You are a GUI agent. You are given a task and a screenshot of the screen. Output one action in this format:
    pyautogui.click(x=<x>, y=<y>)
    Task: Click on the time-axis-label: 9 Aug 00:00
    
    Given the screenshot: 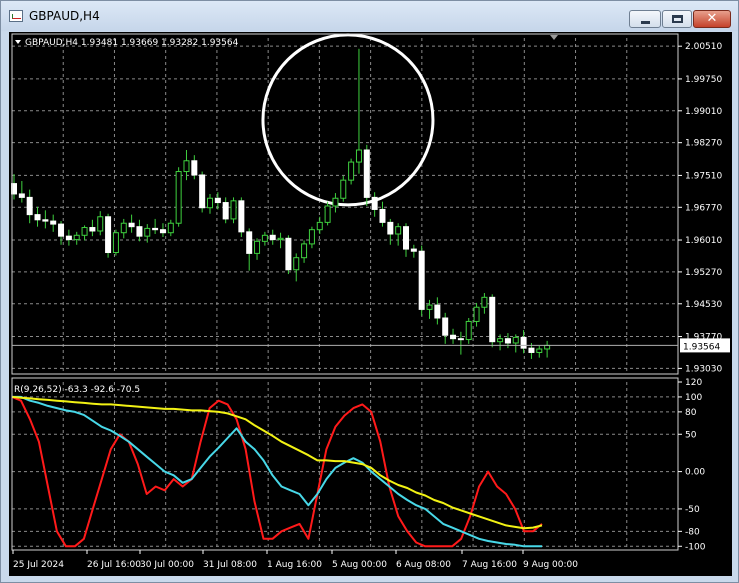 What is the action you would take?
    pyautogui.click(x=550, y=565)
    